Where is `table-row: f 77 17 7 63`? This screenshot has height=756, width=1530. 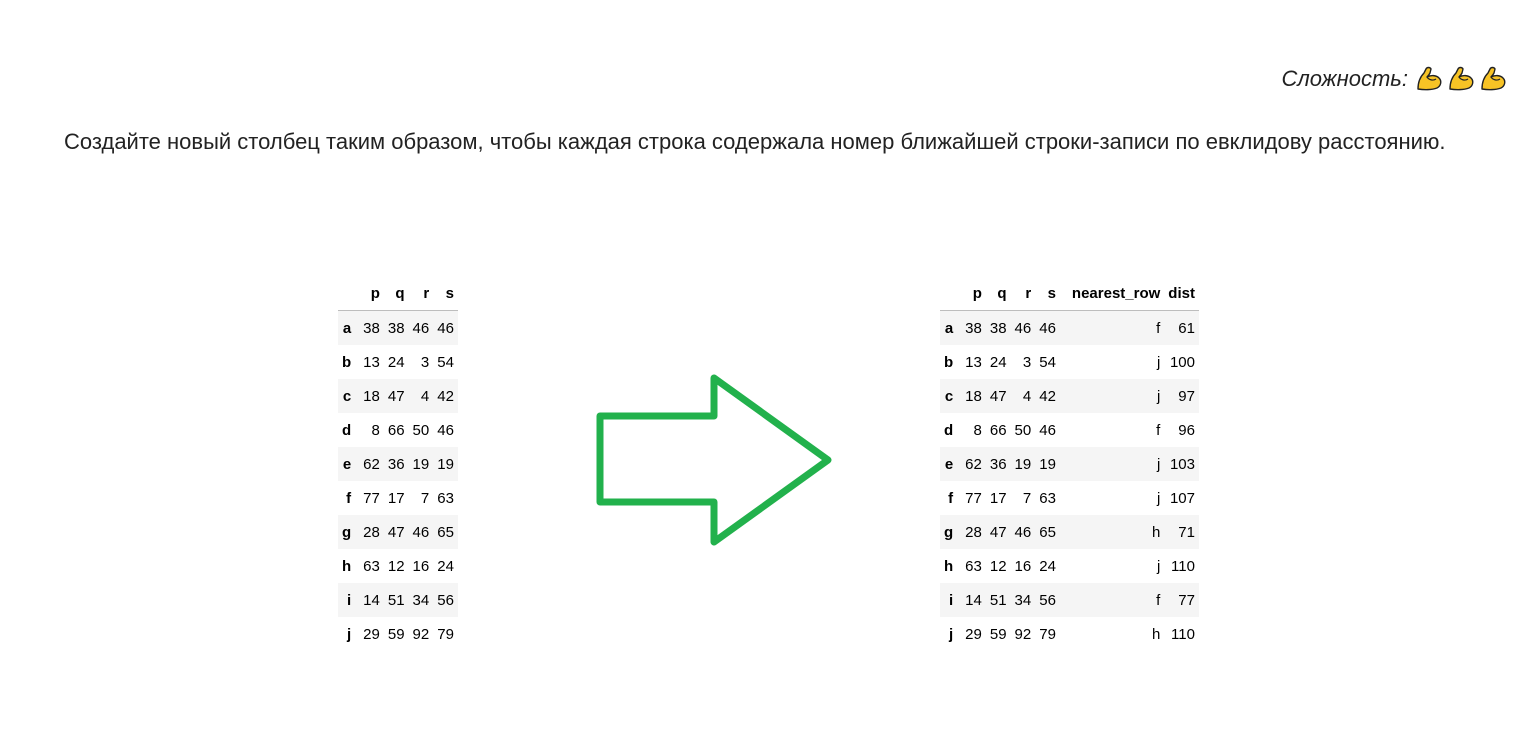
table-row: f 77 17 7 63 is located at coordinates (398, 498).